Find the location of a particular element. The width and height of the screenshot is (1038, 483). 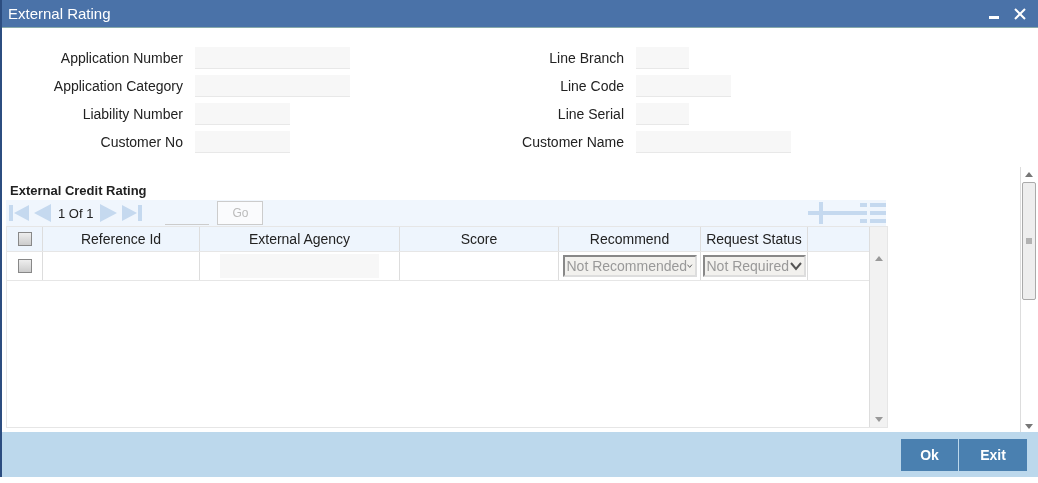

column-header: Recommend is located at coordinates (630, 239).